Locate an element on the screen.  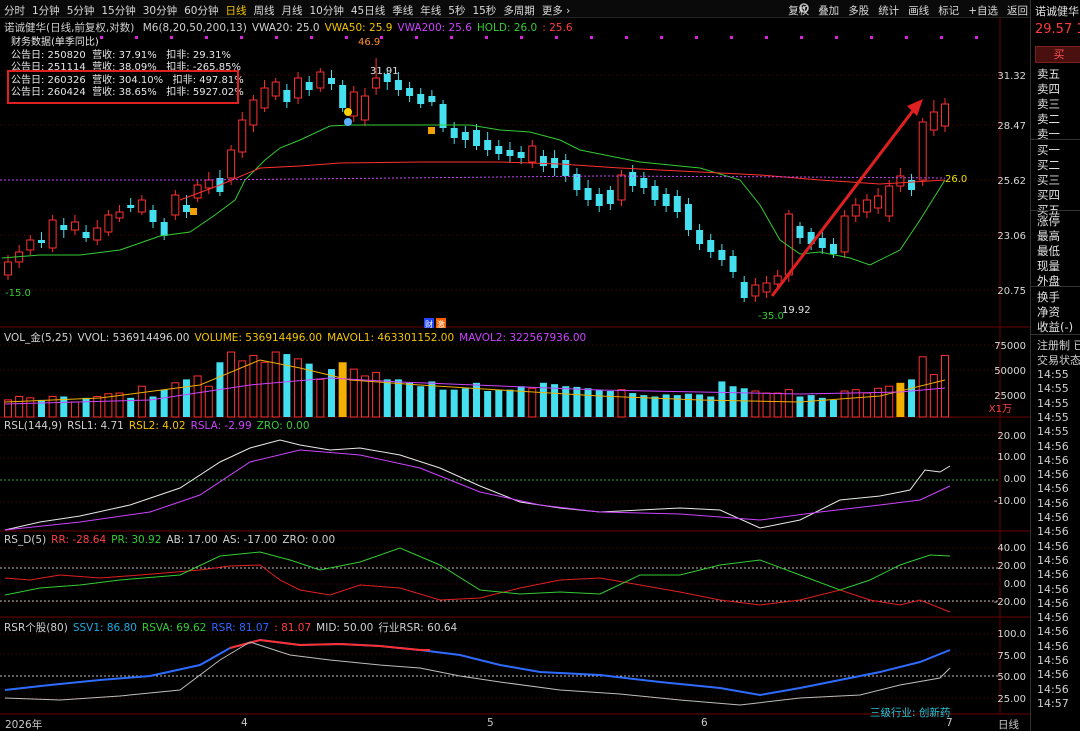
period-tab: 年线 is located at coordinates (430, 10).